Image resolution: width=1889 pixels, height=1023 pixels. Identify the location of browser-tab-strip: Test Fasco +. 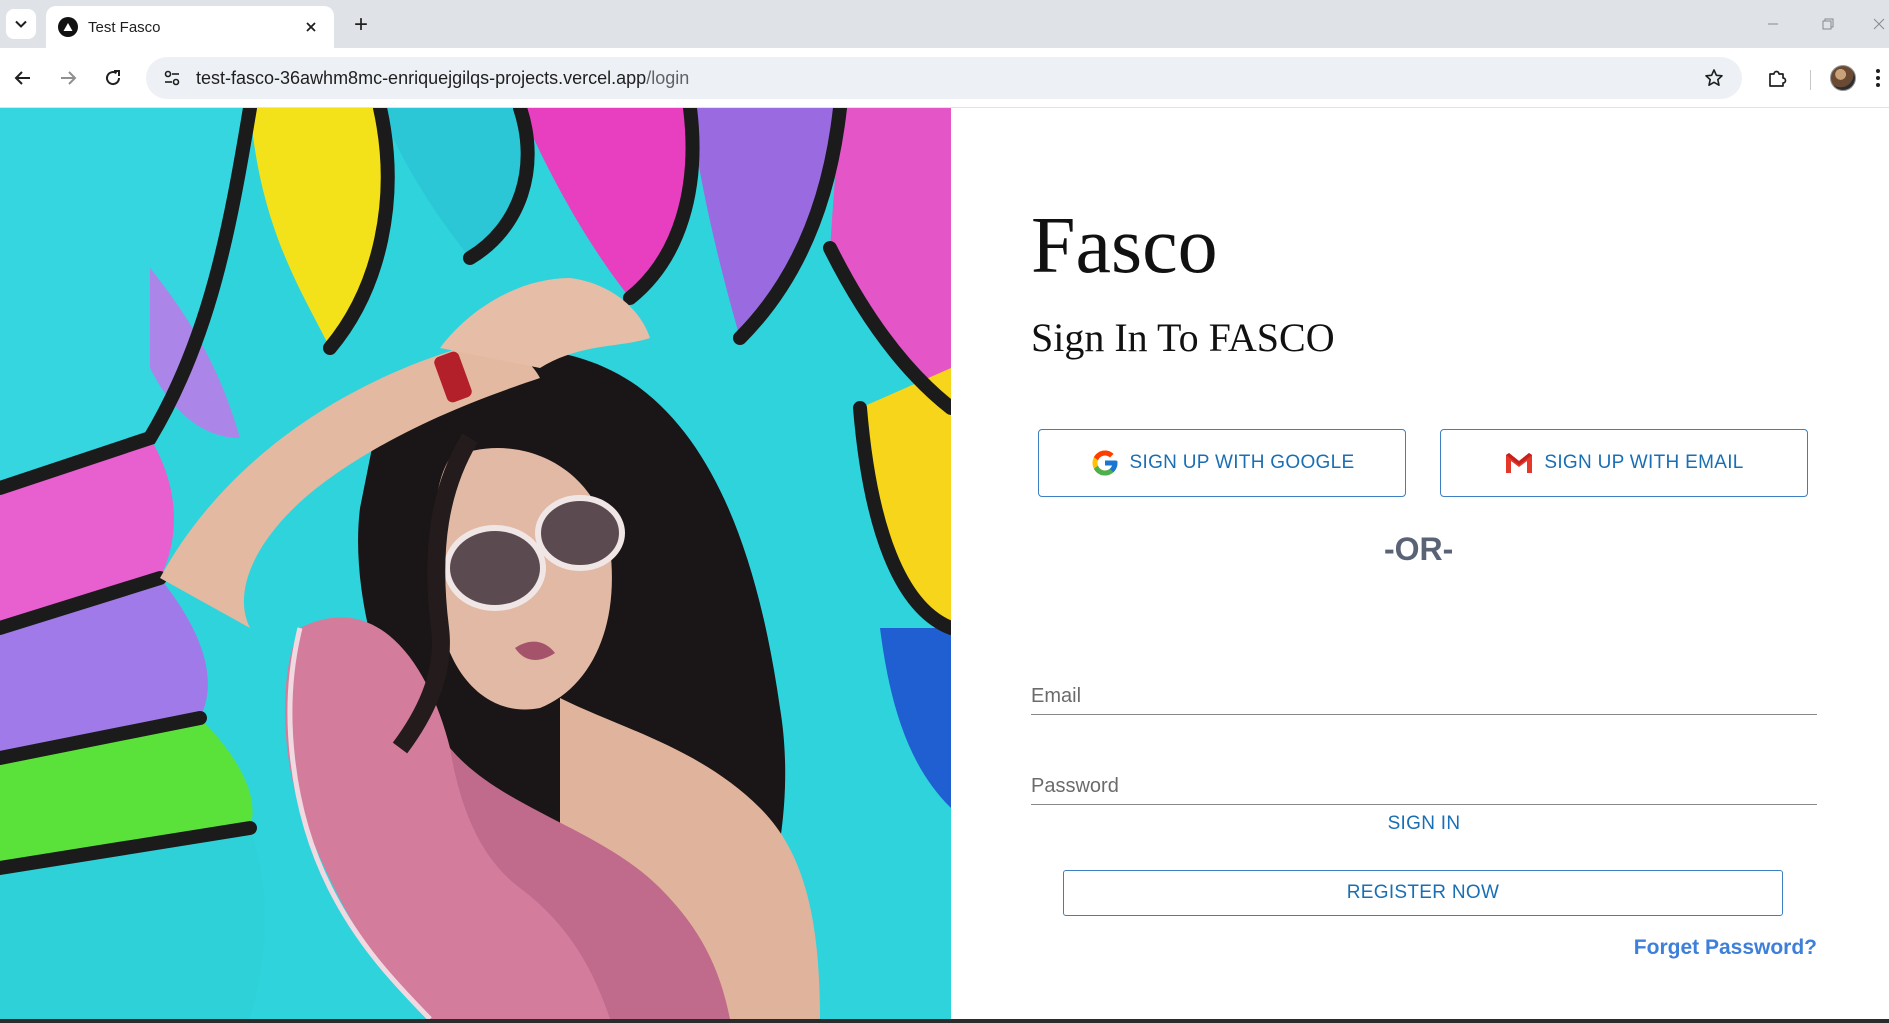
(944, 24).